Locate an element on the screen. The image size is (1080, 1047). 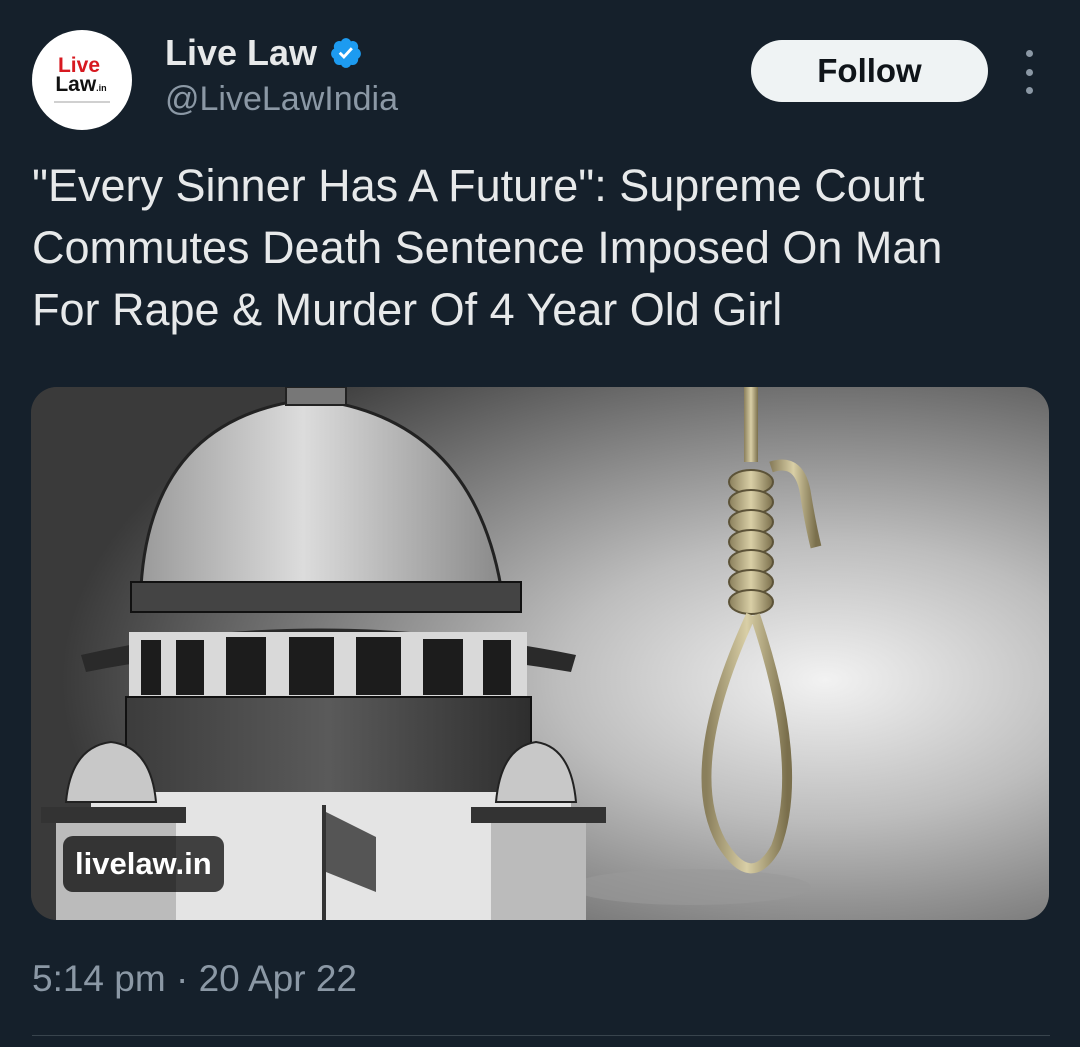
display-name: Live Law is located at coordinates (241, 53).